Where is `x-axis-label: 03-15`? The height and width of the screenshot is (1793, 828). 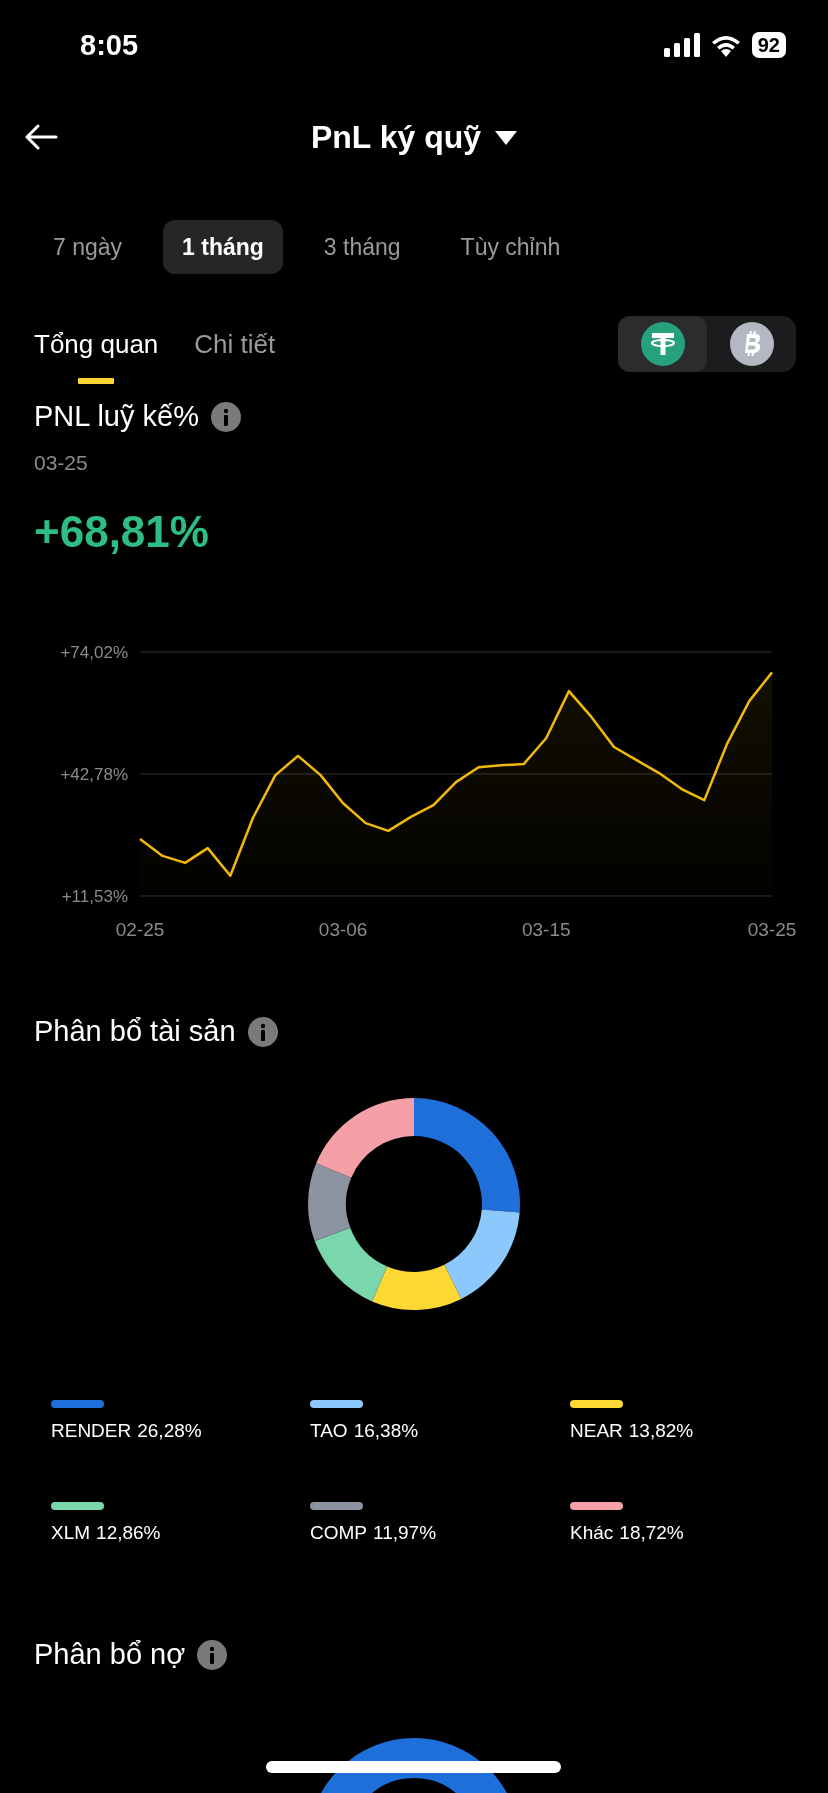 x-axis-label: 03-15 is located at coordinates (546, 929).